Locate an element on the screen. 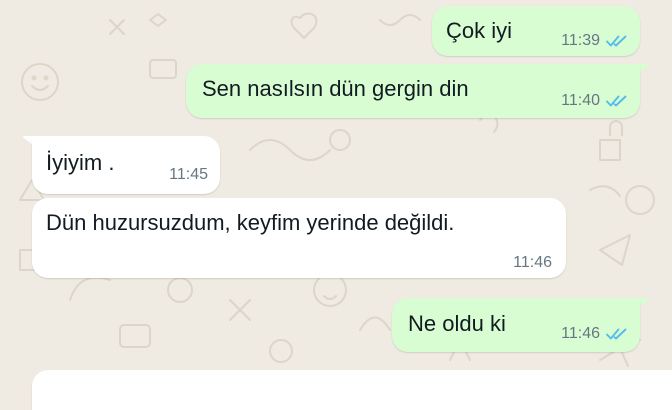  message-text: Çok iyi is located at coordinates (479, 30).